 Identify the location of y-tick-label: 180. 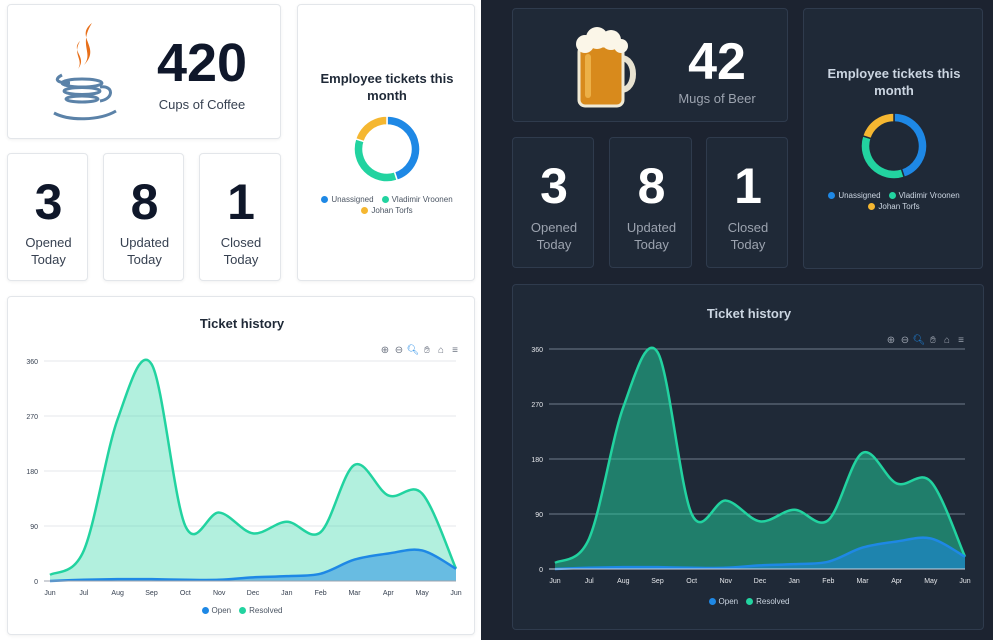
(537, 460).